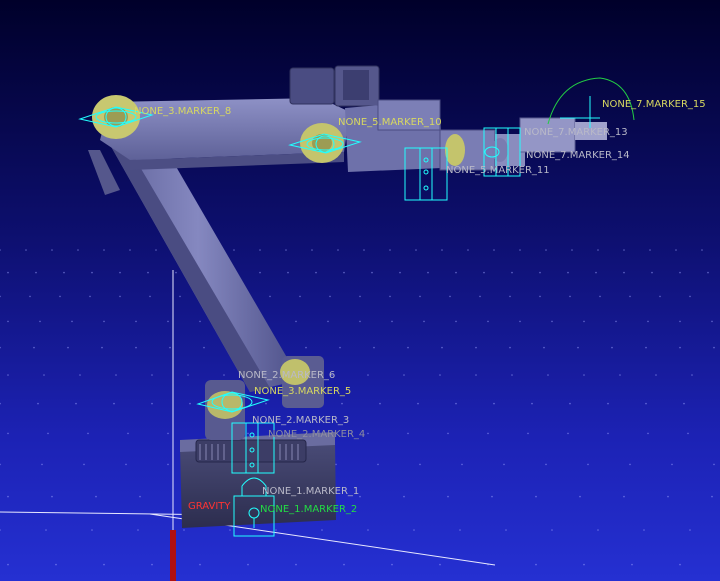 The height and width of the screenshot is (581, 720). What do you see at coordinates (390, 122) in the screenshot?
I see `marker-label-none5-marker10: NONE_5.MARKER_10` at bounding box center [390, 122].